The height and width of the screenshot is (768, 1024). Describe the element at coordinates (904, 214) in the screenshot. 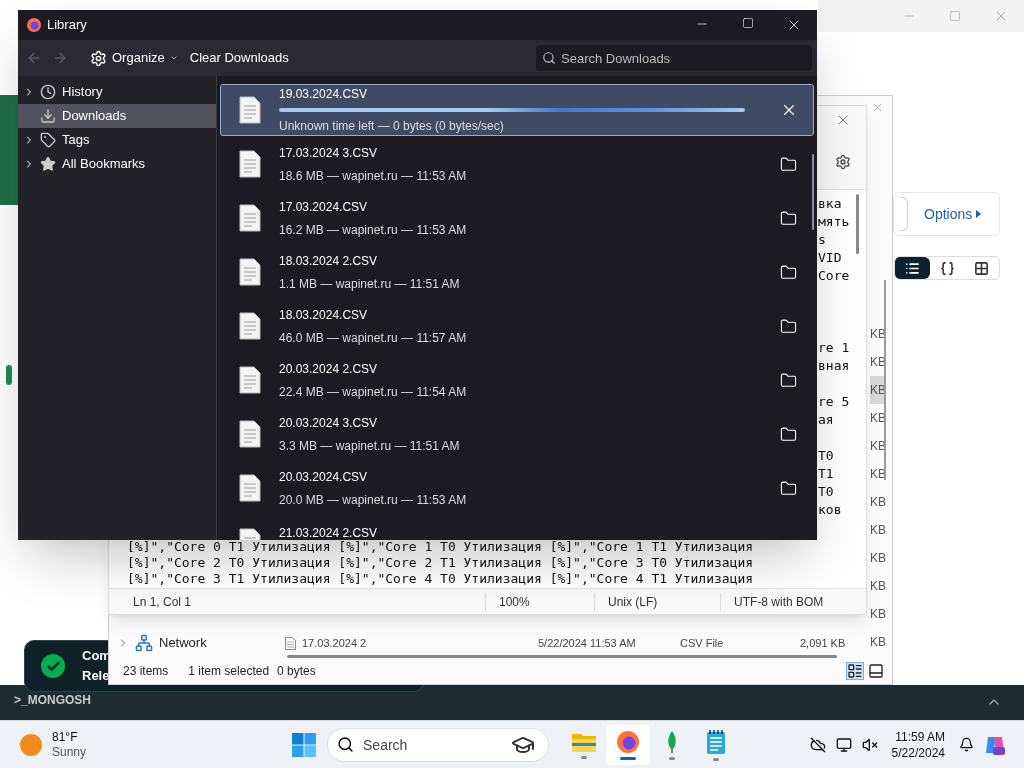

I see `input-field` at that location.